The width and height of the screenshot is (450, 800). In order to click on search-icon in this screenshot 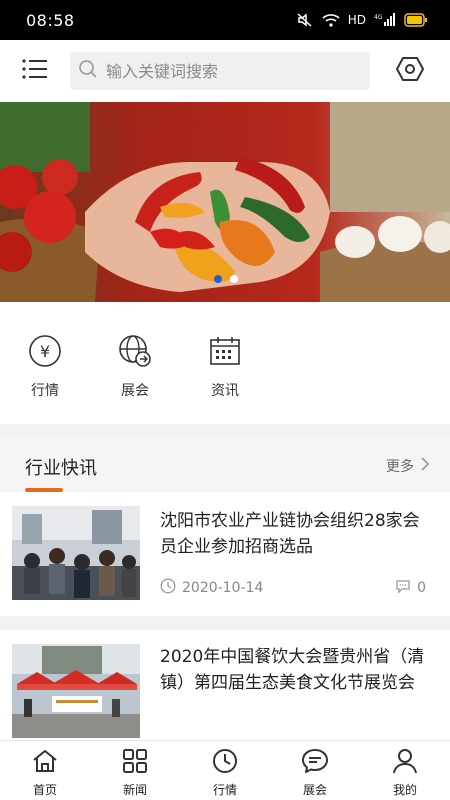, I will do `click(88, 71)`.